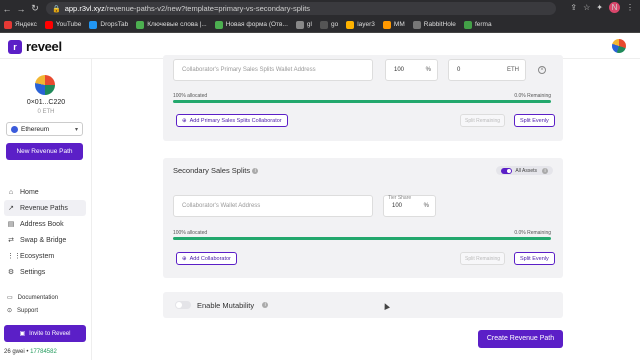 The image size is (640, 360). I want to click on menu-icon: ⋮, so click(630, 7).